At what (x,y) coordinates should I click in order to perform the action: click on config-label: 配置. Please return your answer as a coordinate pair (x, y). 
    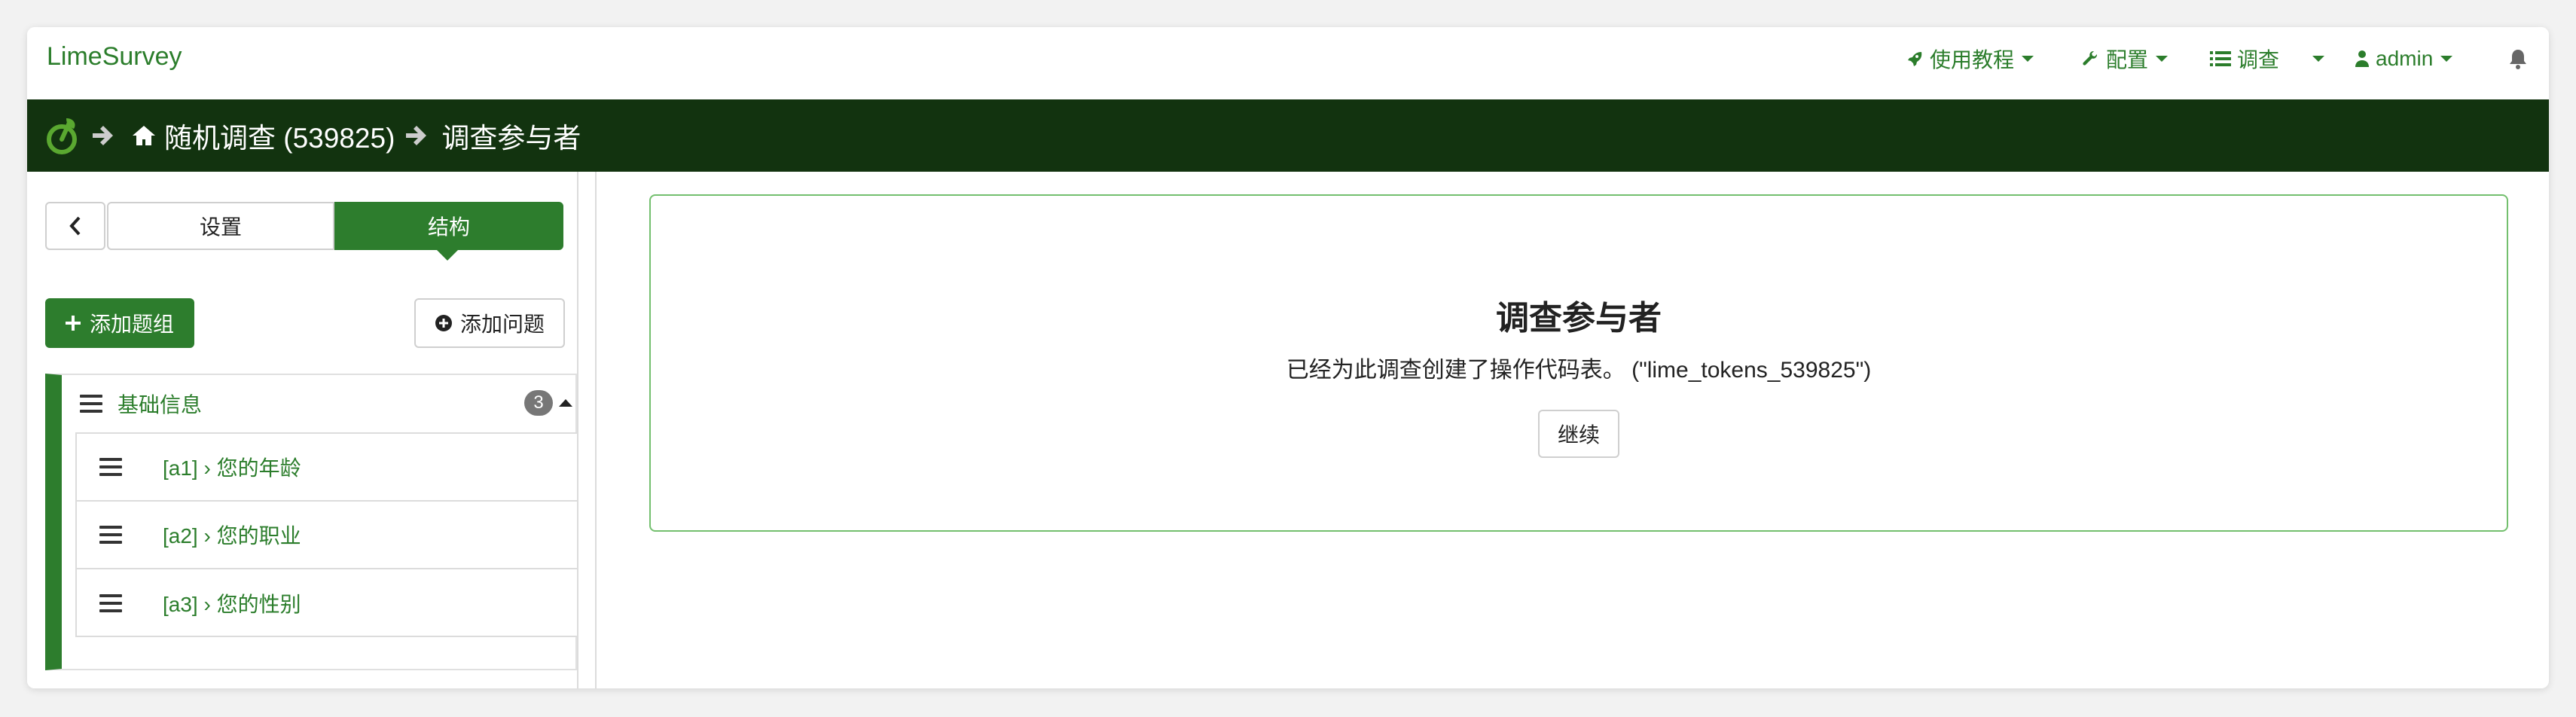
    Looking at the image, I should click on (2128, 60).